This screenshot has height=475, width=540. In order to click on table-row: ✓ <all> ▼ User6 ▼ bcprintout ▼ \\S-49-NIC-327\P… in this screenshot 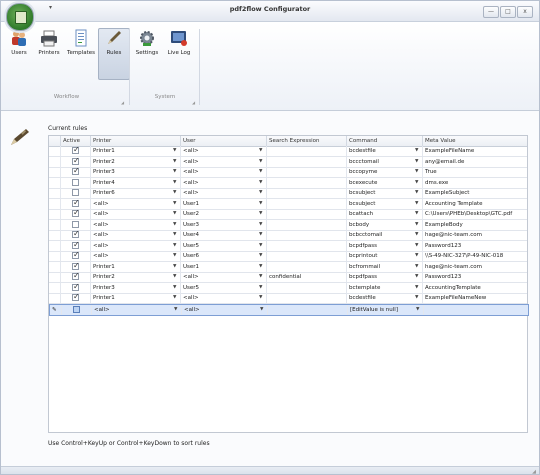, I will do `click(288, 256)`.